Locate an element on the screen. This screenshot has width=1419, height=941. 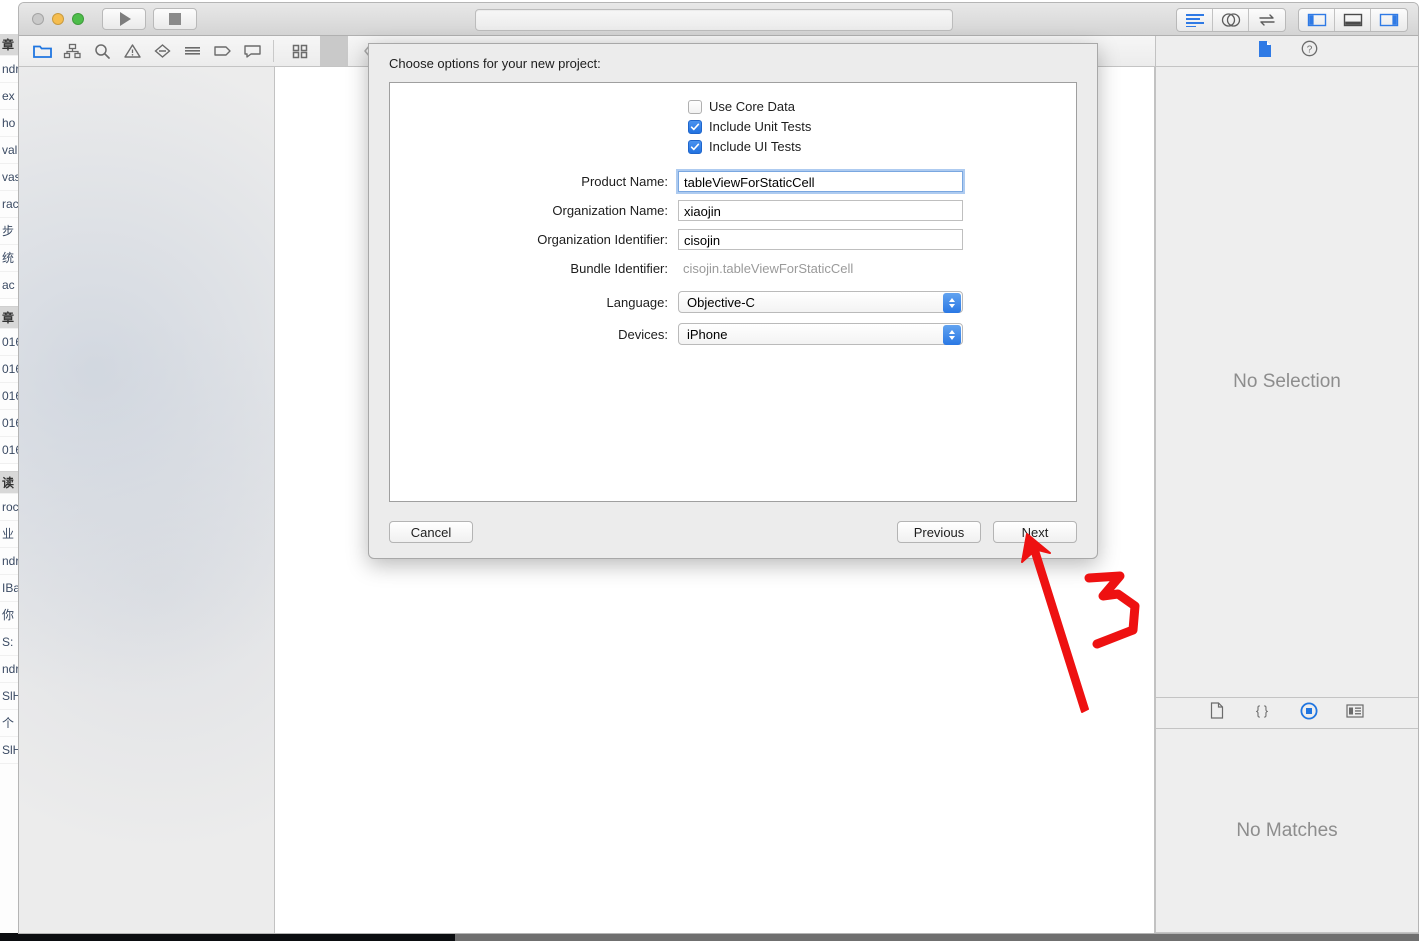
run-button is located at coordinates (124, 19).